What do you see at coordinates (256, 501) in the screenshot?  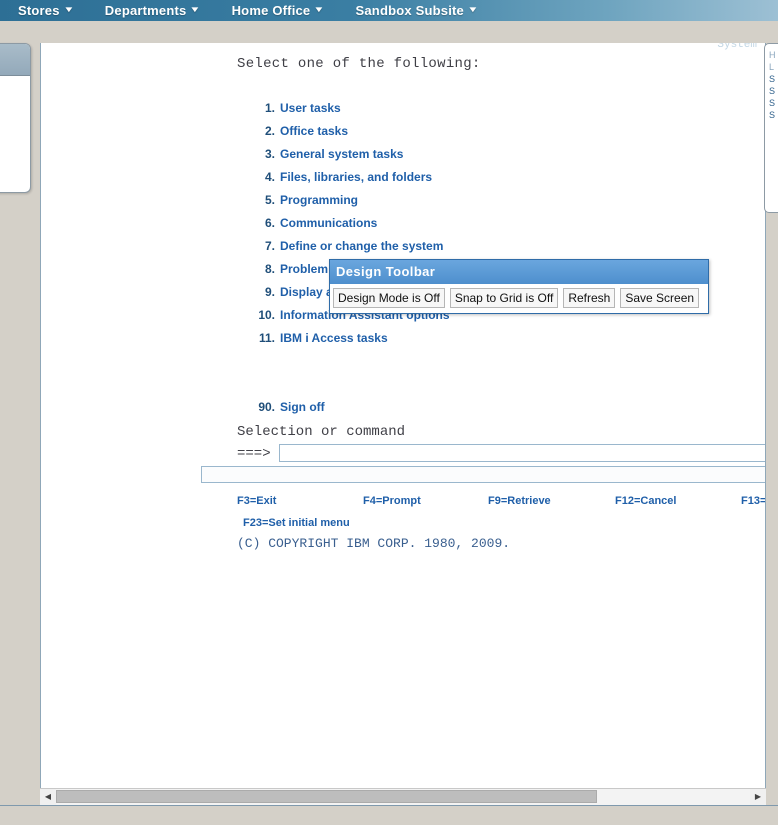 I see `fkey-f3-exit: F3=Exit` at bounding box center [256, 501].